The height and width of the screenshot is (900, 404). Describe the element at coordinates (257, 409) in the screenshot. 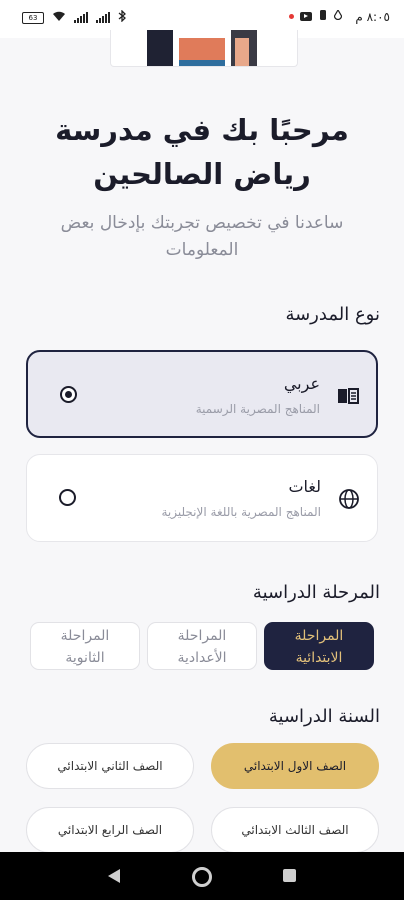

I see `option-description: المناهج المصرية الرسمية` at that location.